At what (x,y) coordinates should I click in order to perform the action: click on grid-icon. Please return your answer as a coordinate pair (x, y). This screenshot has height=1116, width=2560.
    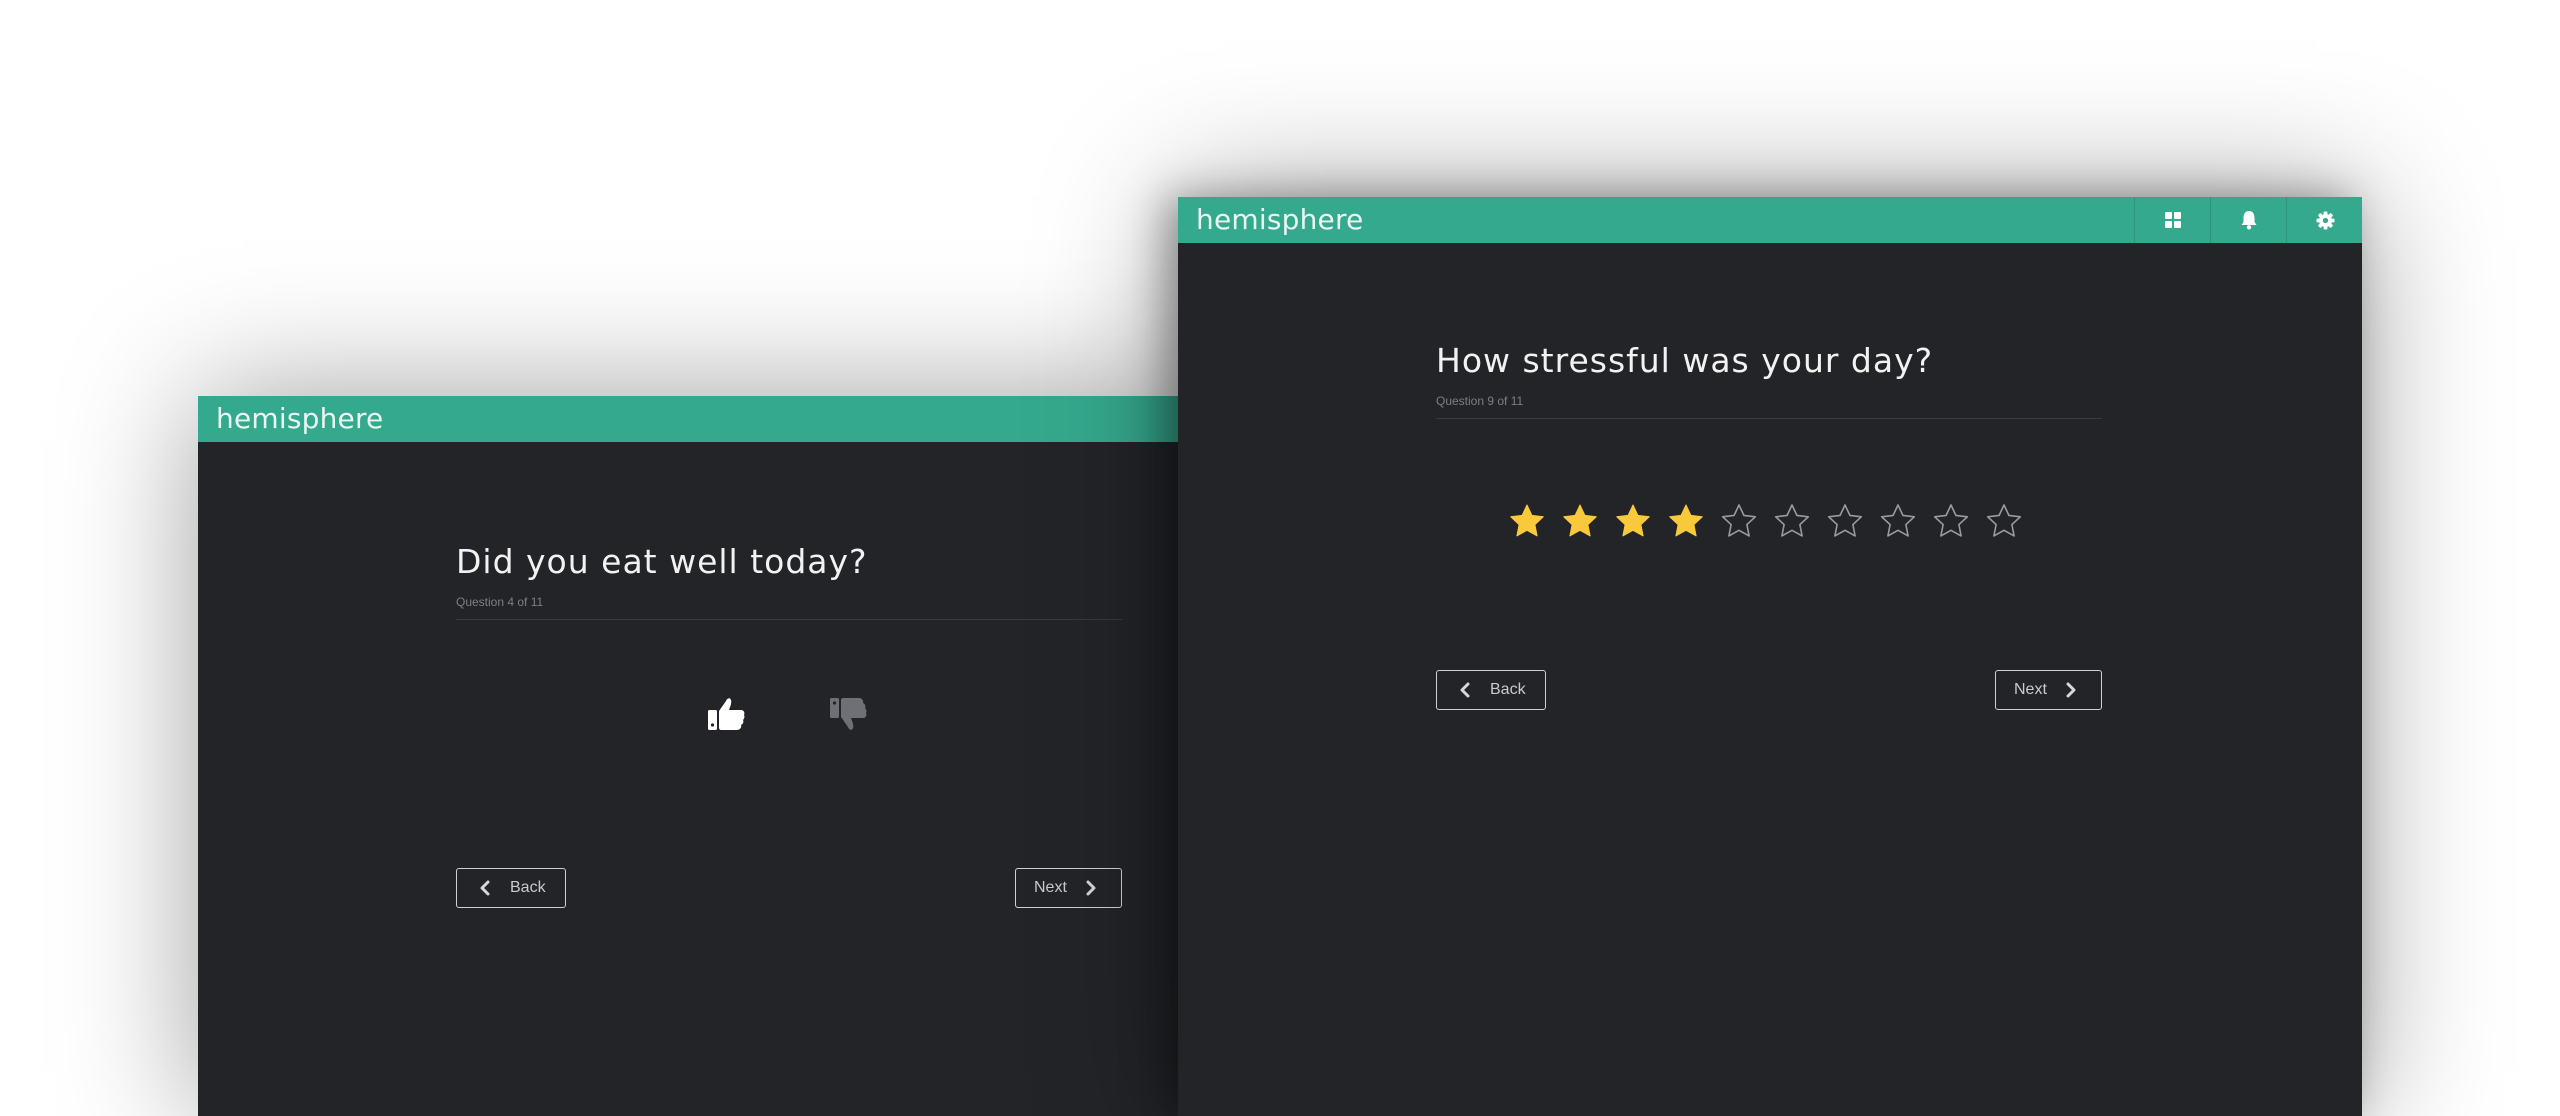
    Looking at the image, I should click on (2173, 220).